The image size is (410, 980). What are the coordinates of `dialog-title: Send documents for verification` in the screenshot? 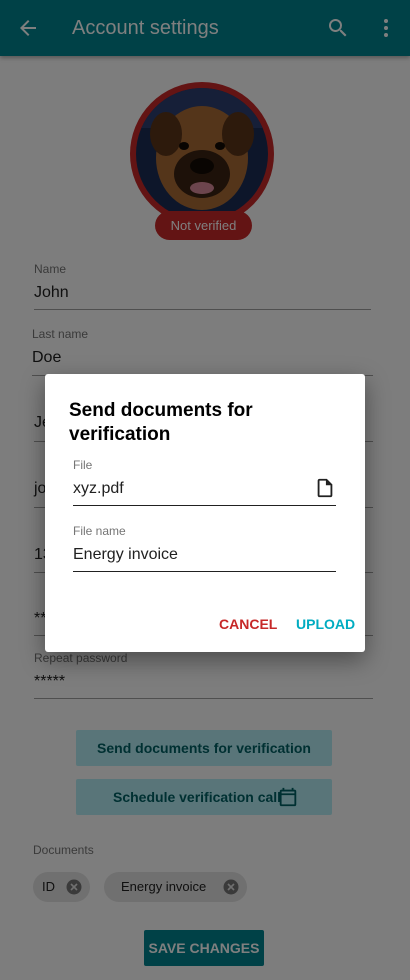 It's located at (161, 422).